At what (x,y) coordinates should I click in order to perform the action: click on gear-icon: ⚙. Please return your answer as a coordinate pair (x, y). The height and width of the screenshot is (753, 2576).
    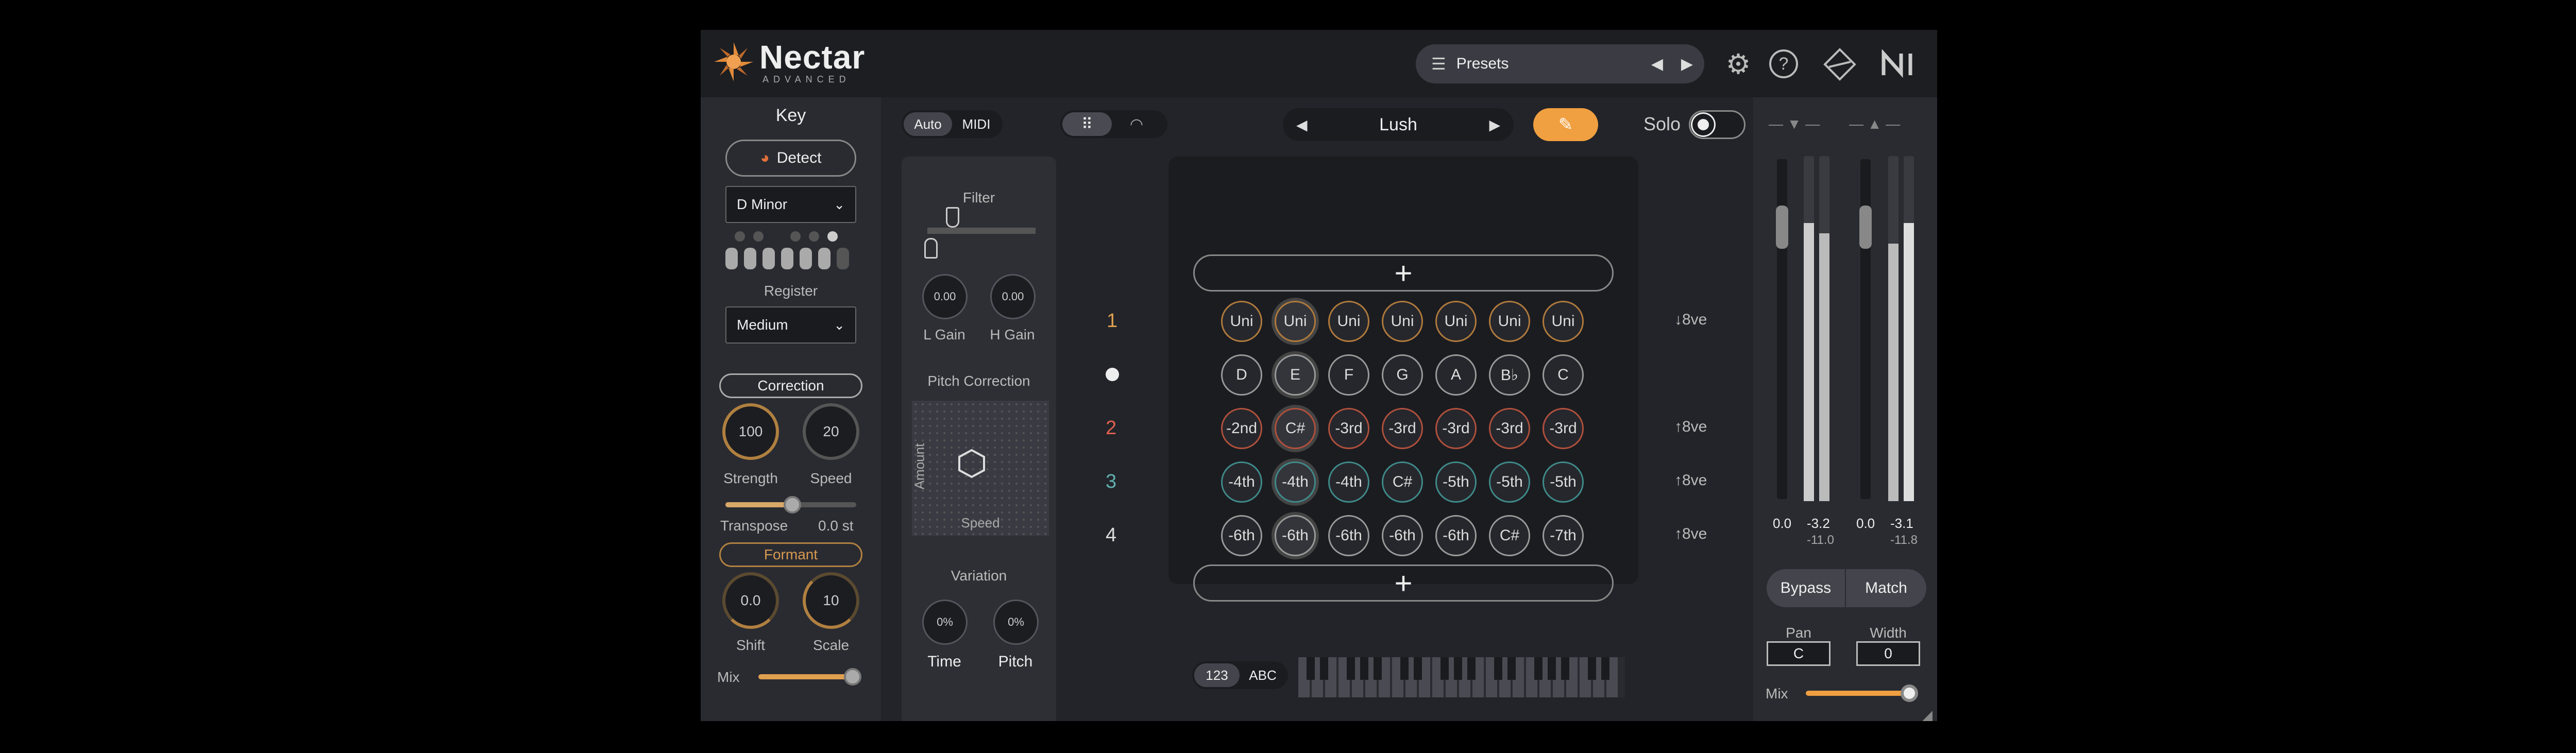
    Looking at the image, I should click on (1738, 64).